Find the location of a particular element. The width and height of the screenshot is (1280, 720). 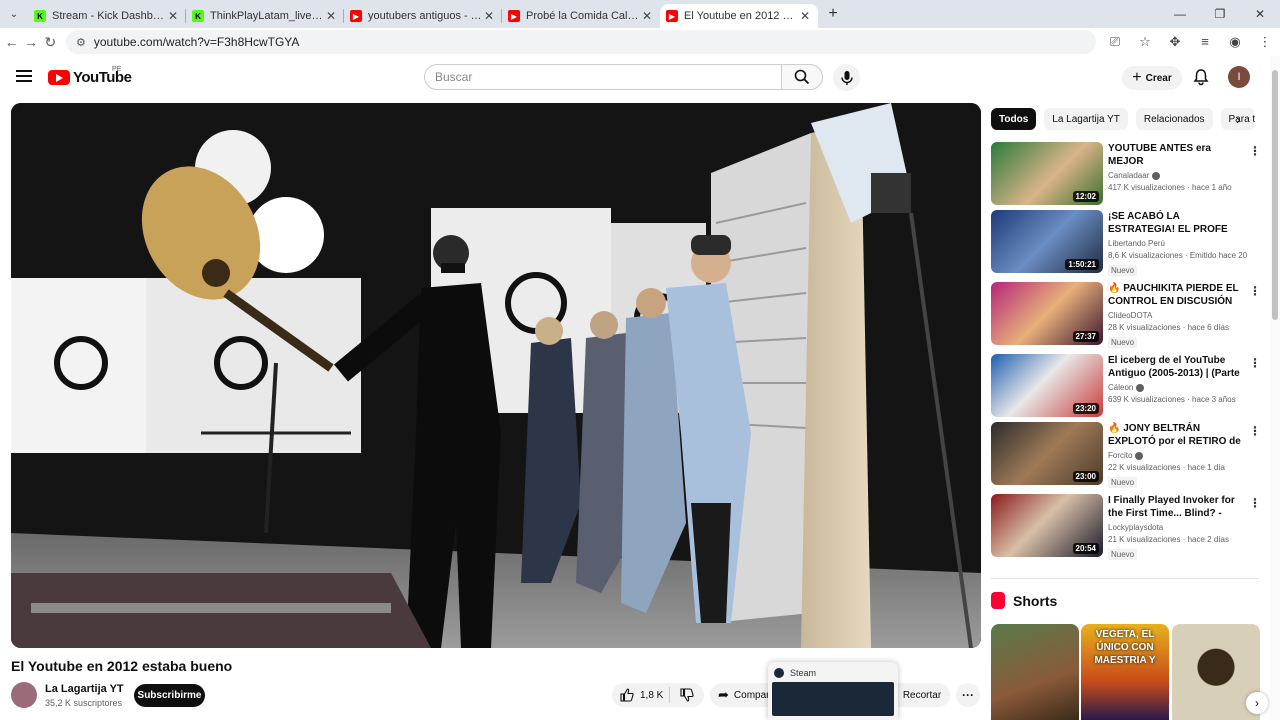

browser-tab: ▶ Probé la Comida Callejera de Ti ✕ is located at coordinates (581, 16).